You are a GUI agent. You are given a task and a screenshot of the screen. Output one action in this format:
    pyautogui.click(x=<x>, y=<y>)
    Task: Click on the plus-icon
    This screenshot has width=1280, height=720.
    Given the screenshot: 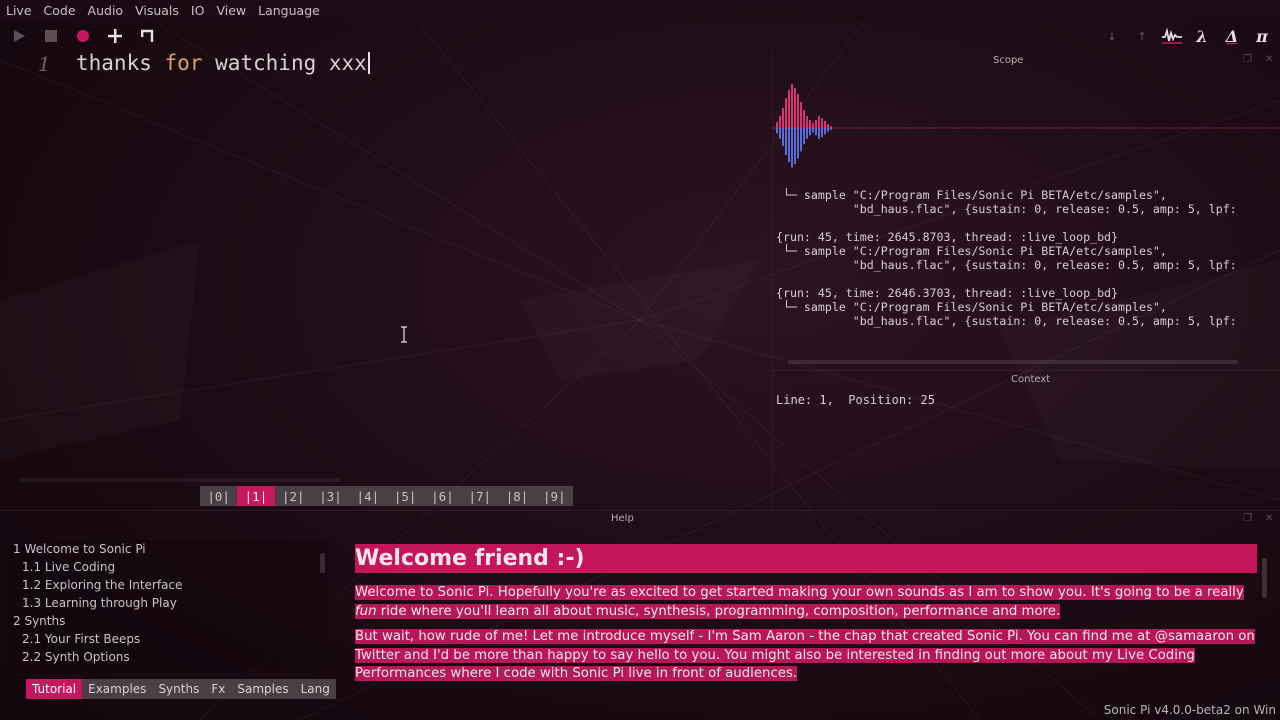 What is the action you would take?
    pyautogui.click(x=115, y=36)
    